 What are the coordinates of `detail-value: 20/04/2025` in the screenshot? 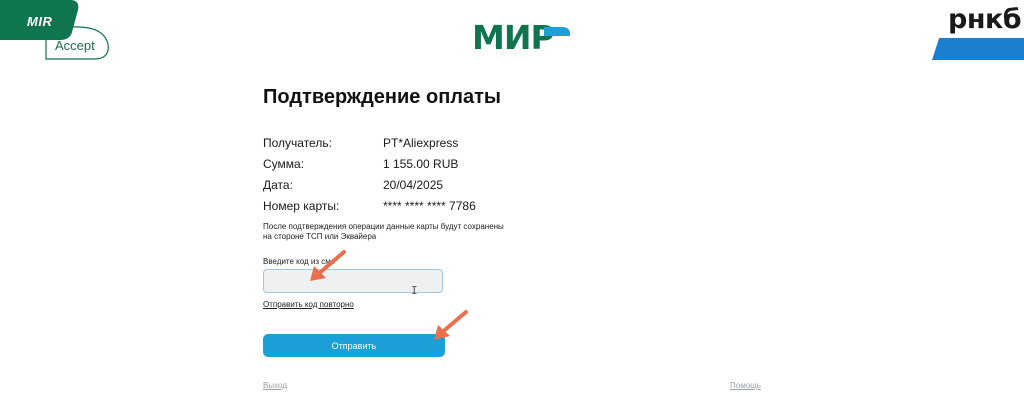 It's located at (413, 185).